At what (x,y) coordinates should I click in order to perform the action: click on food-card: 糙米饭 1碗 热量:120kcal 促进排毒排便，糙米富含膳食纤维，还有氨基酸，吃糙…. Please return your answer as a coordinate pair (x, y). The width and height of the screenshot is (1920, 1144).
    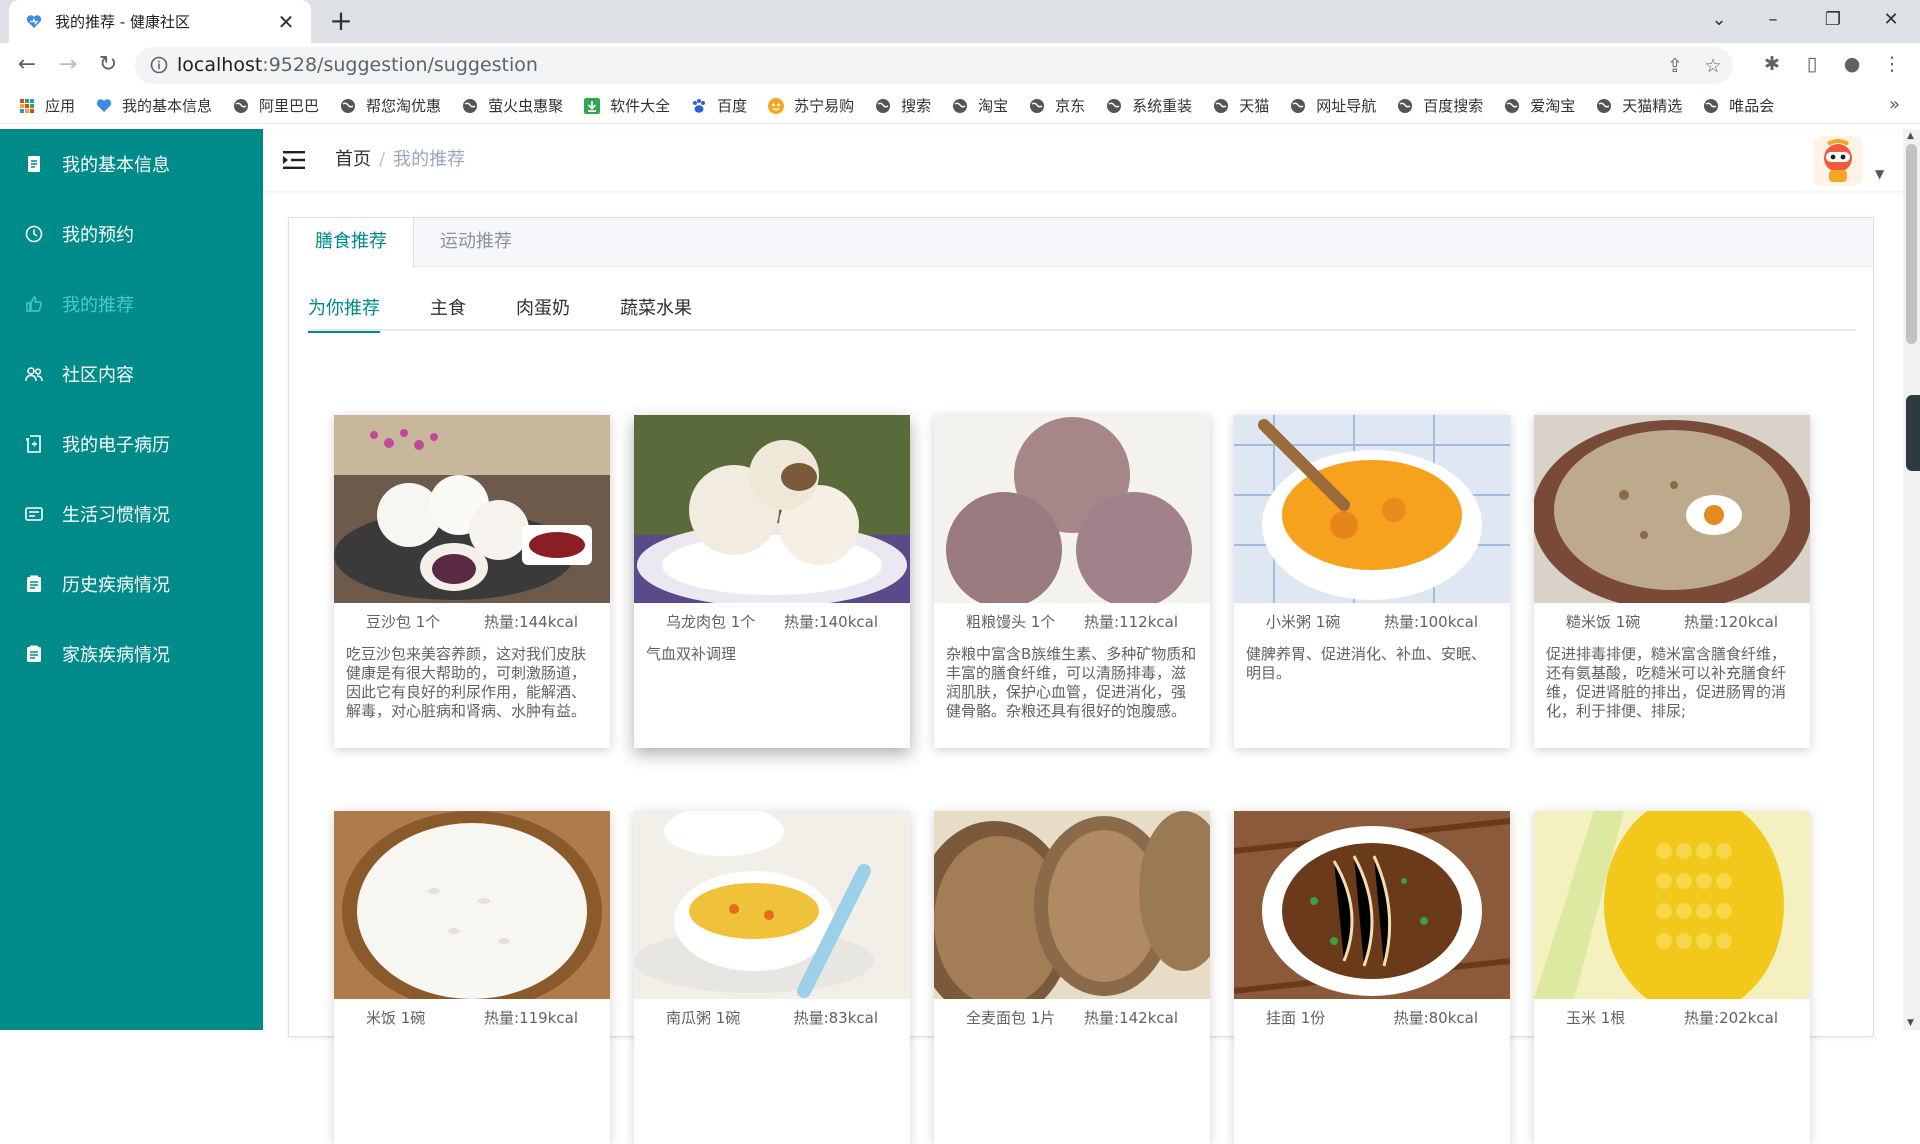
    Looking at the image, I should click on (1672, 581).